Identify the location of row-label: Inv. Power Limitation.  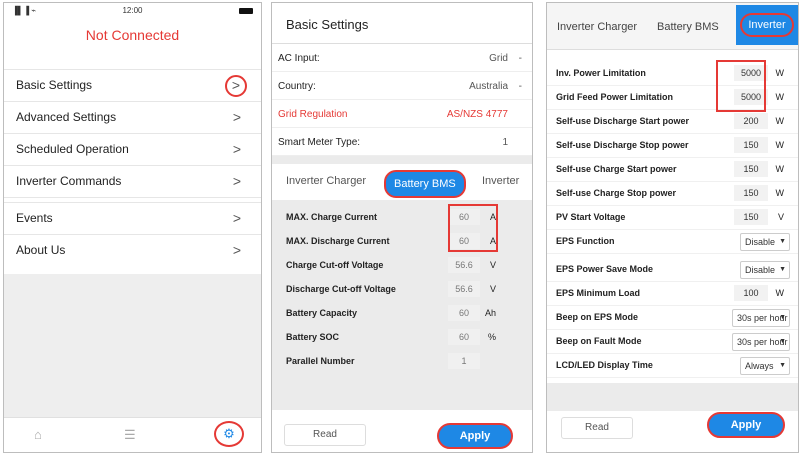
(601, 73).